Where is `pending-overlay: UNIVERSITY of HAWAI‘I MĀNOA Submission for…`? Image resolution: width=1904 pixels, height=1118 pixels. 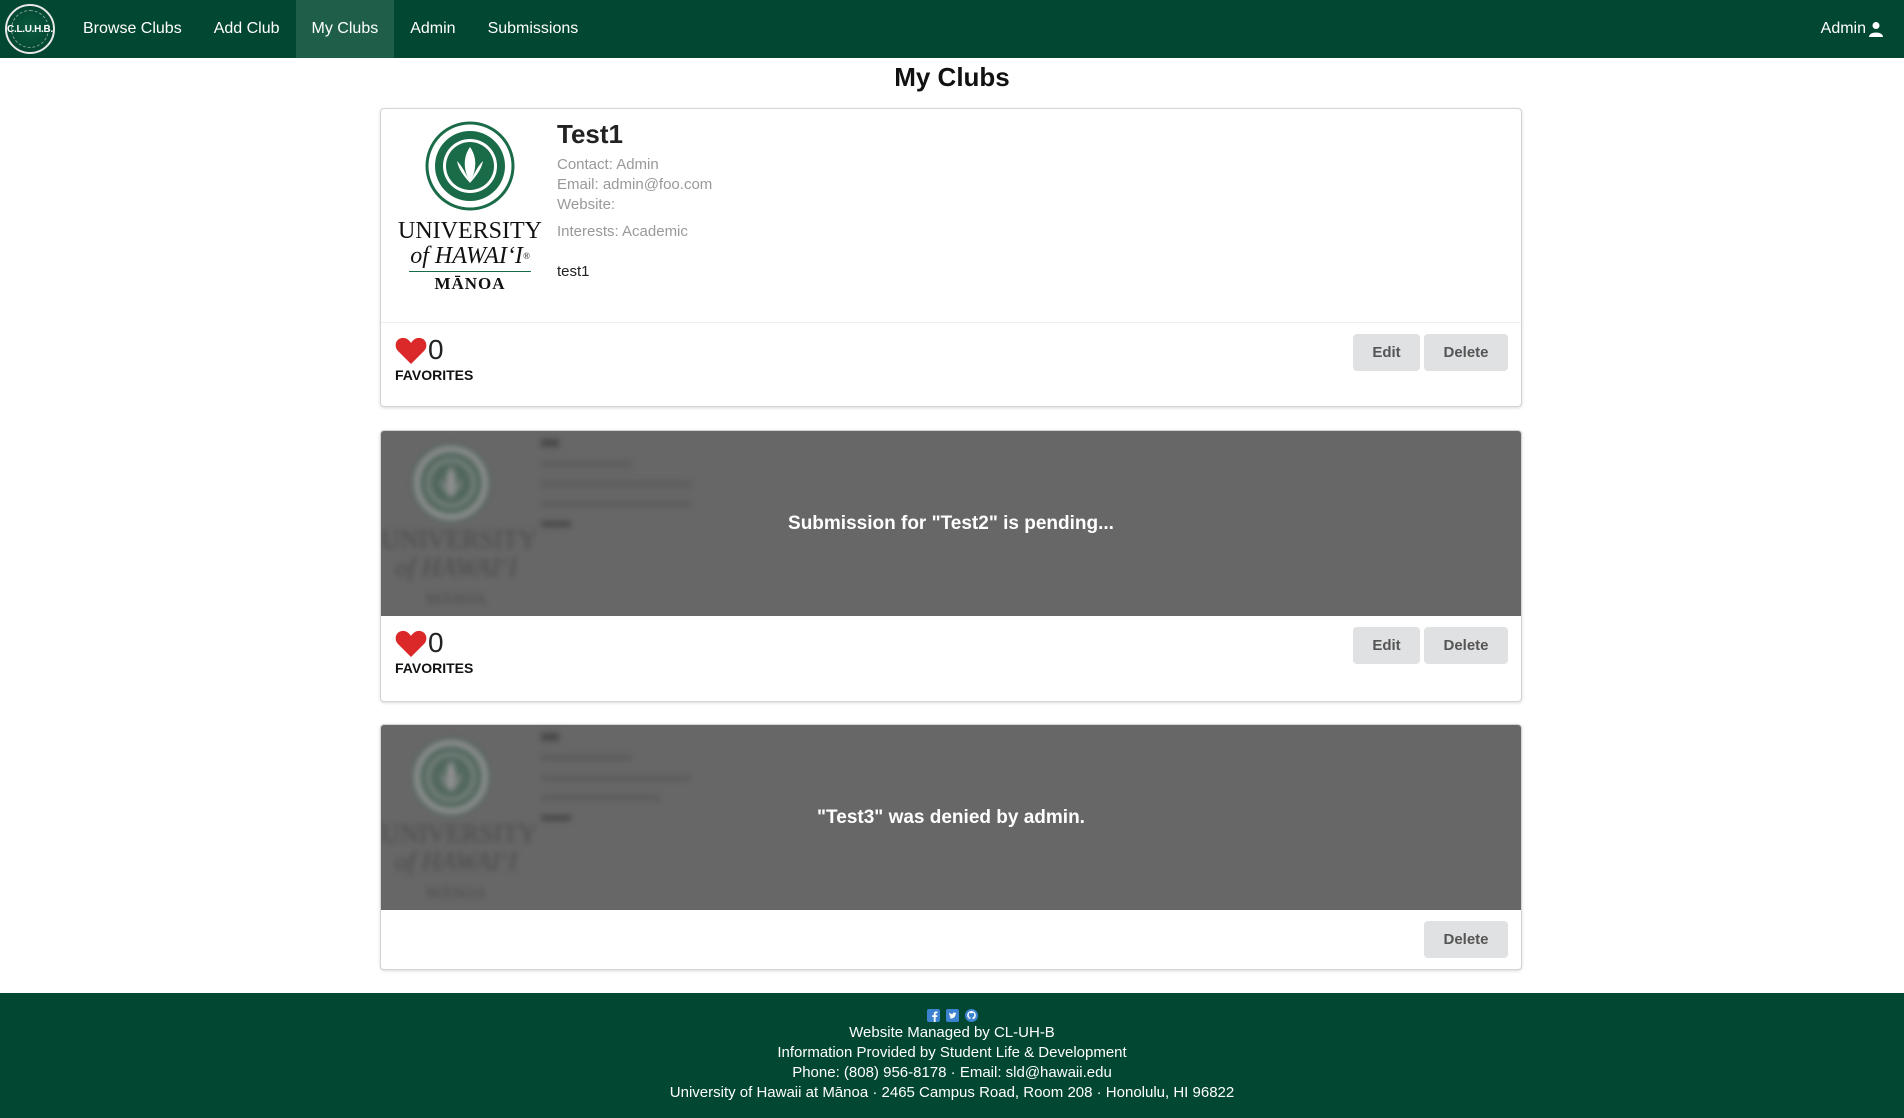
pending-overlay: UNIVERSITY of HAWAI‘I MĀNOA Submission for… is located at coordinates (951, 523).